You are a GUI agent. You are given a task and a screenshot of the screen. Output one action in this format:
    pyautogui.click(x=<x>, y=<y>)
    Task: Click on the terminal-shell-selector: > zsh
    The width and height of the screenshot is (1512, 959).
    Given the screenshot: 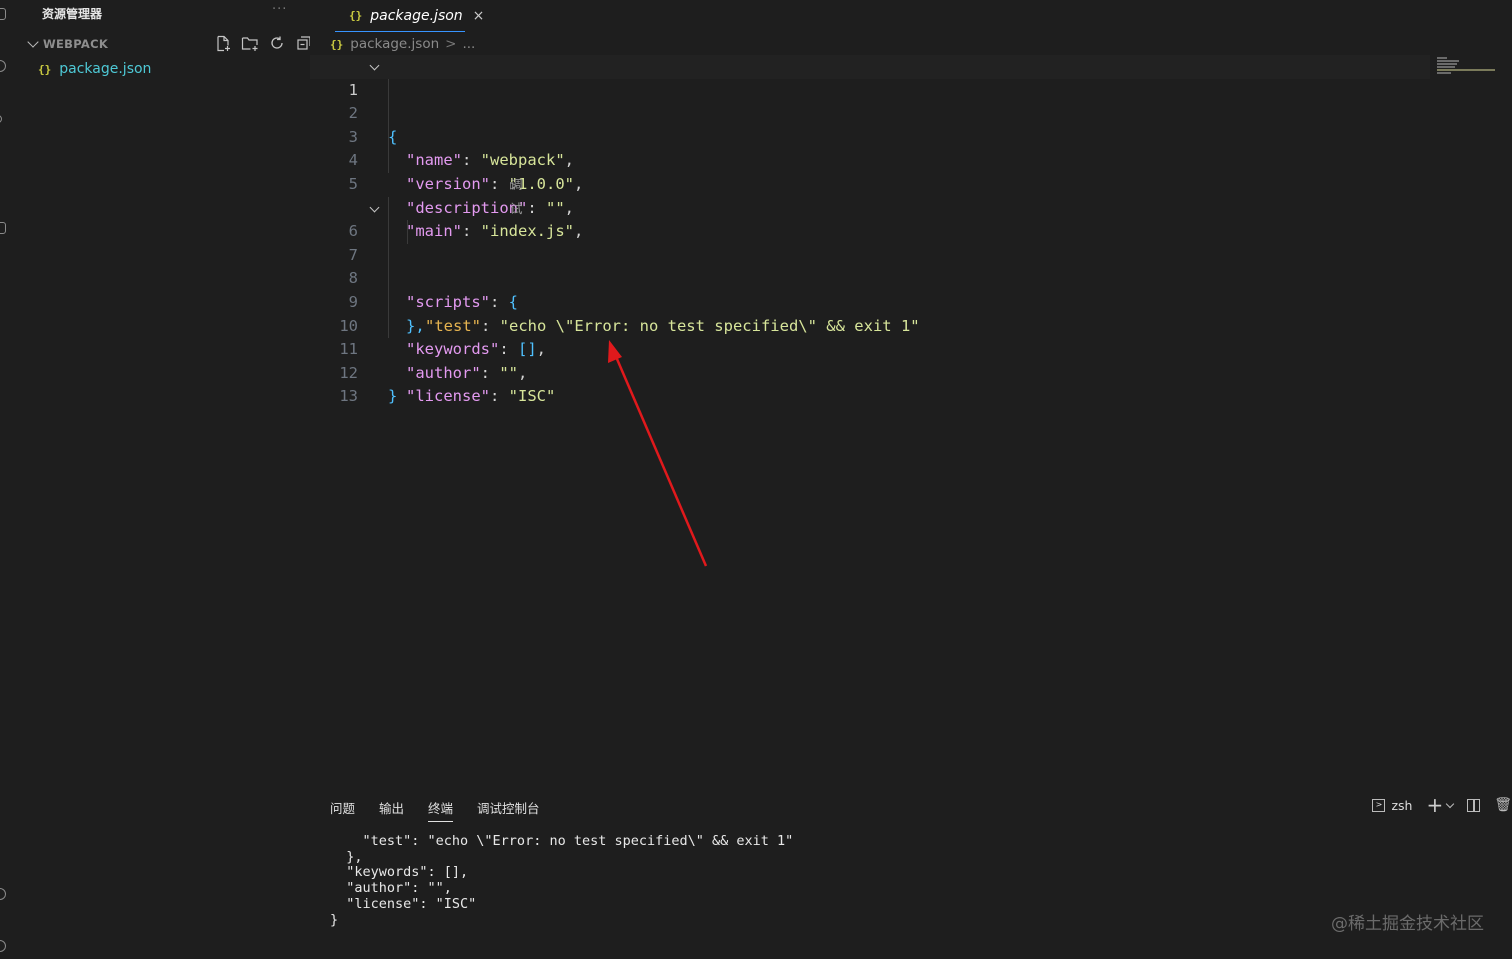 What is the action you would take?
    pyautogui.click(x=1392, y=805)
    